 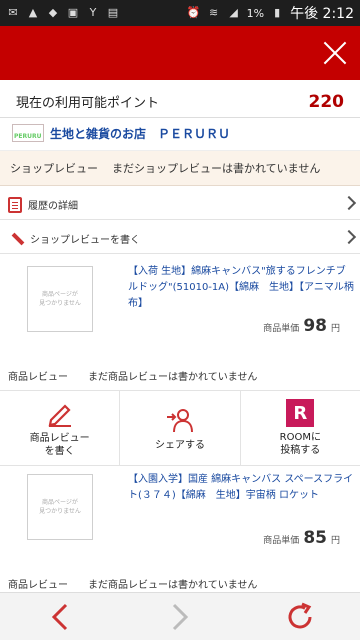 What do you see at coordinates (300, 428) in the screenshot?
I see `room-post-button: R ROOMに 投稿する` at bounding box center [300, 428].